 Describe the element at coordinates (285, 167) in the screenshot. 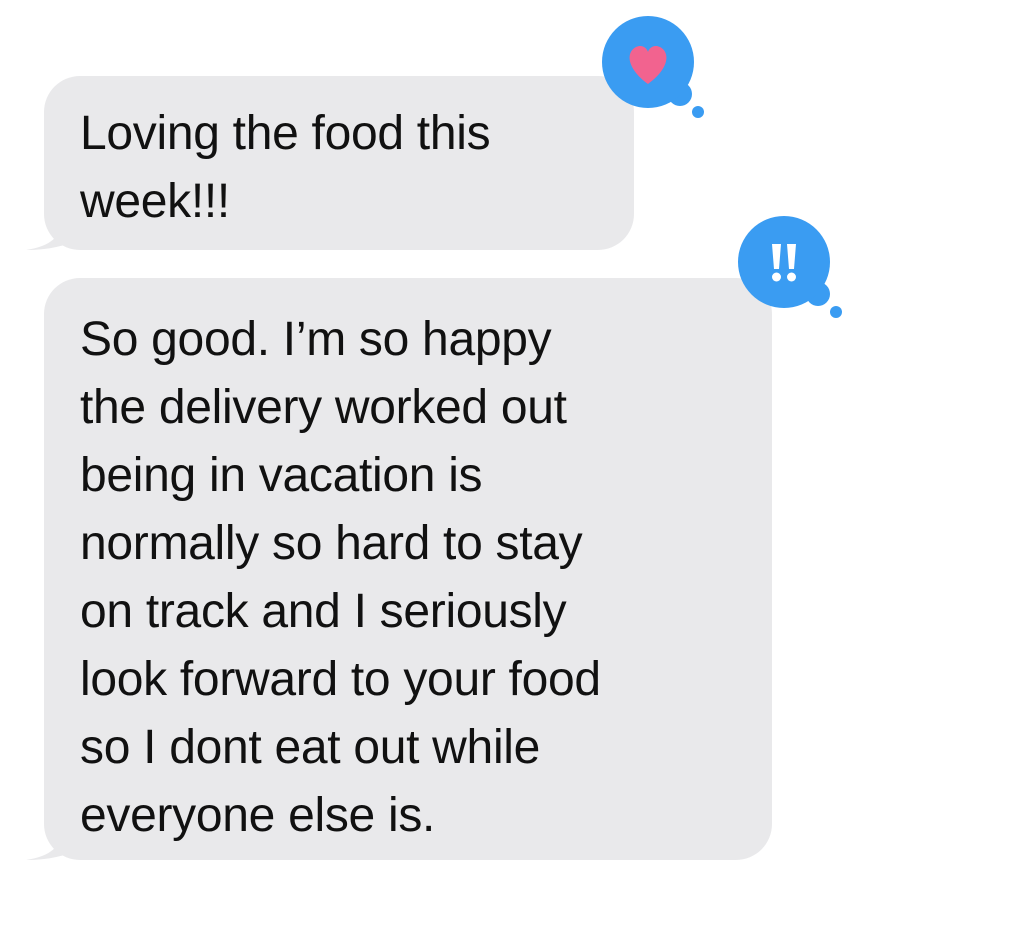

I see `message-text: Loving the food this week!!!` at that location.